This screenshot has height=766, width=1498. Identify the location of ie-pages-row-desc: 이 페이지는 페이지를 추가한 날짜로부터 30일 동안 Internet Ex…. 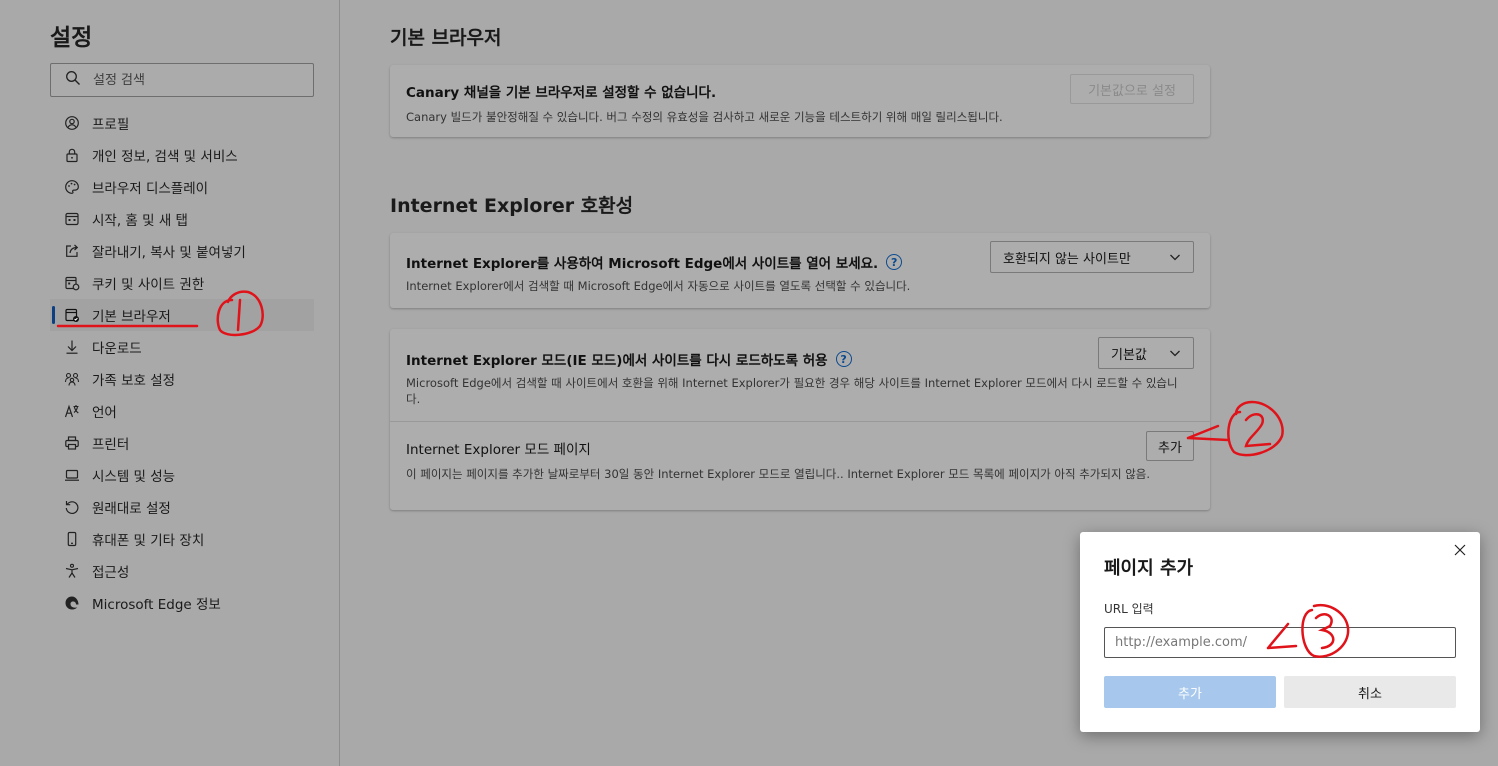
(778, 474).